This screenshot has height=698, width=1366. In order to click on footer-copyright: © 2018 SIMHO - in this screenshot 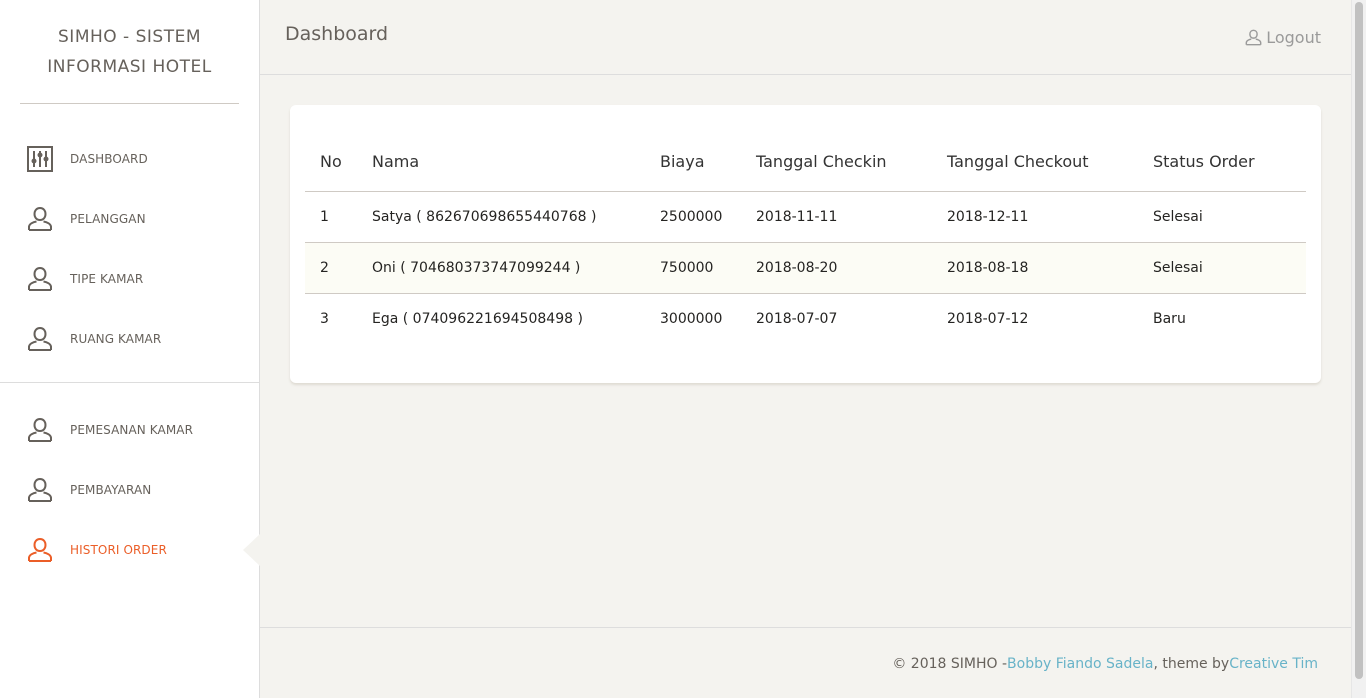, I will do `click(950, 664)`.